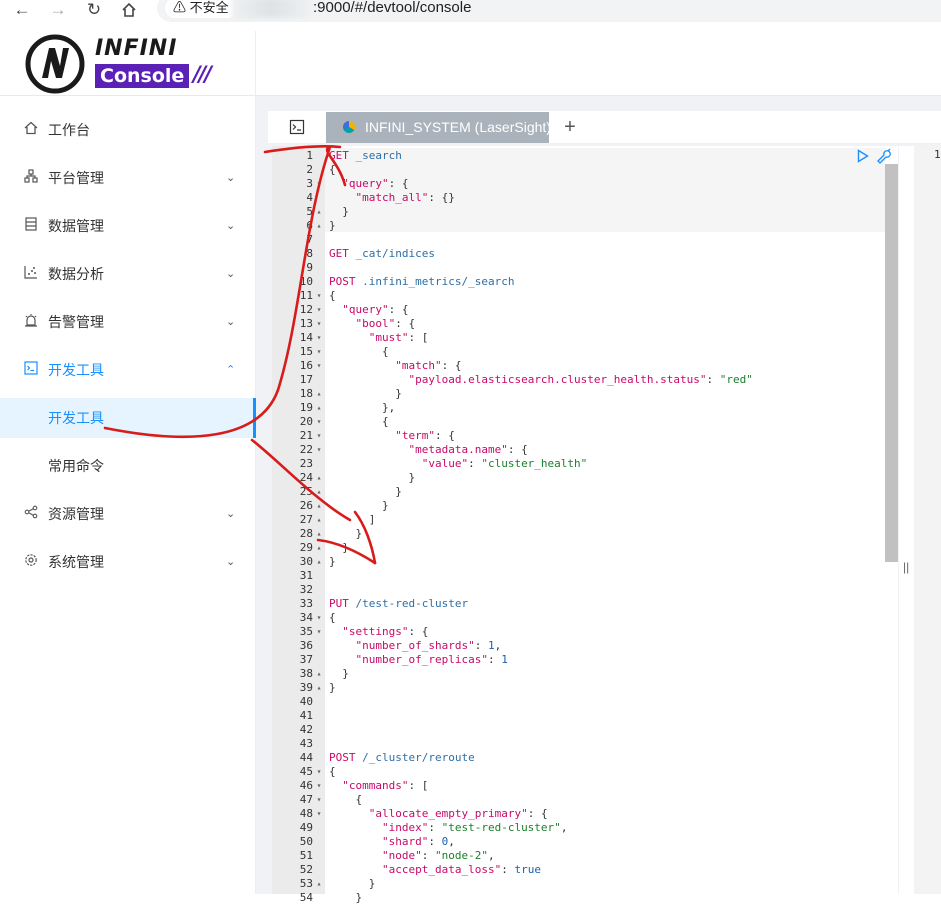 Image resolution: width=941 pixels, height=905 pixels. What do you see at coordinates (577, 324) in the screenshot?
I see `code-line: 13 ▾ "bool": {` at bounding box center [577, 324].